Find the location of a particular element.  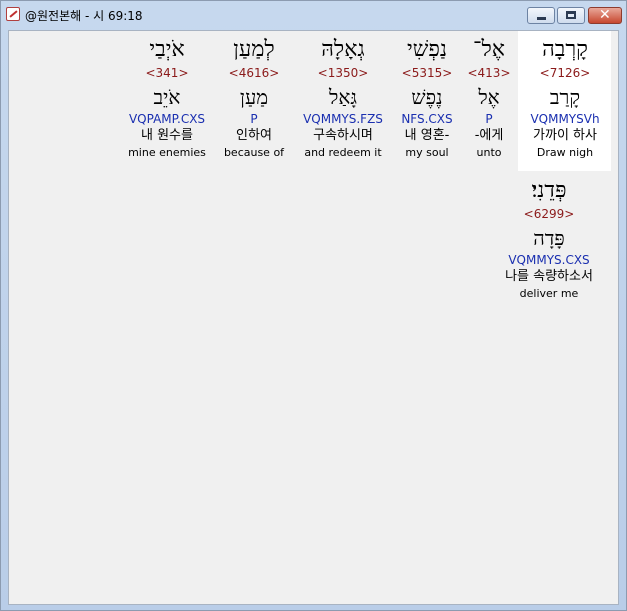

close-button: ✕ is located at coordinates (605, 15).